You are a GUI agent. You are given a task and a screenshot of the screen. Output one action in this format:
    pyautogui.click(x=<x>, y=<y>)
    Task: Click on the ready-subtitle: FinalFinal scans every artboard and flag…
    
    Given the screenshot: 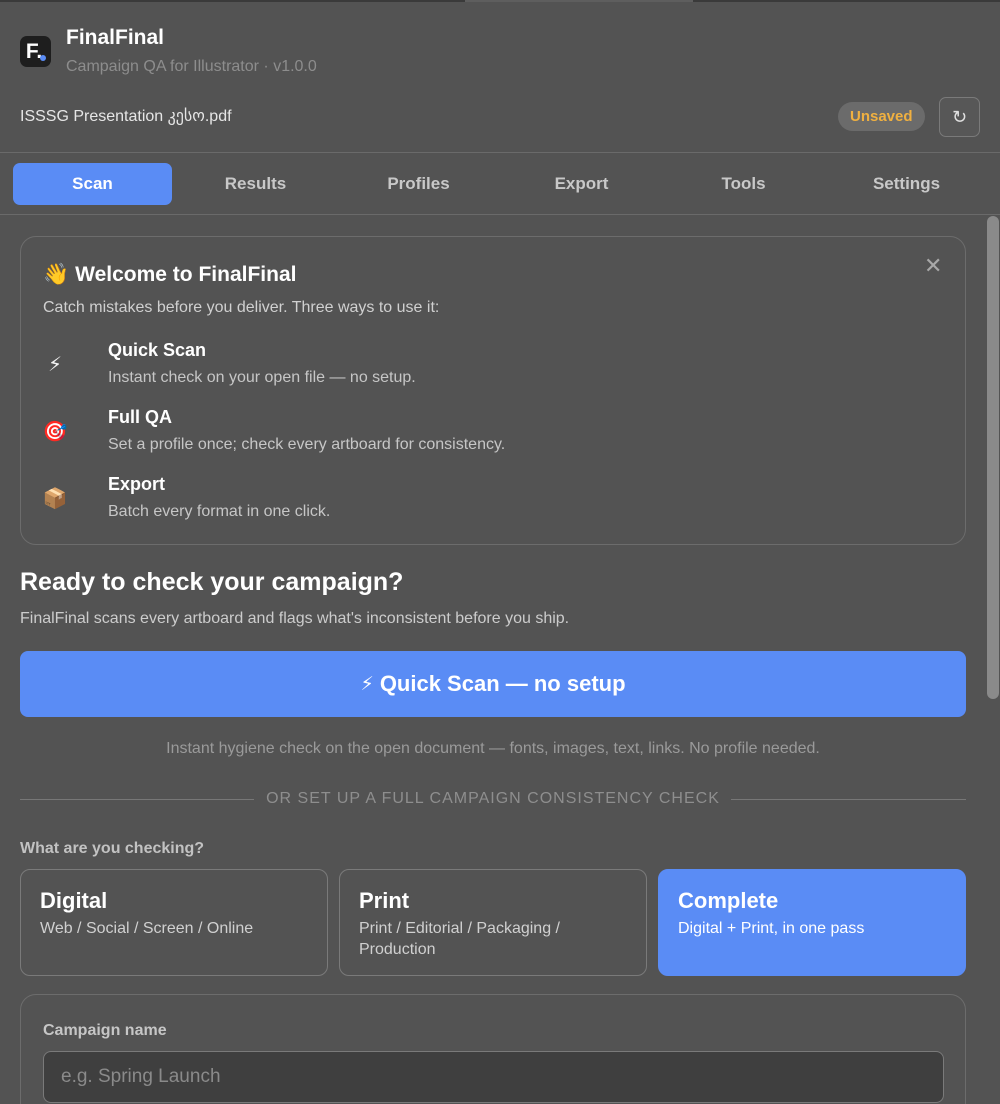 What is the action you would take?
    pyautogui.click(x=295, y=618)
    